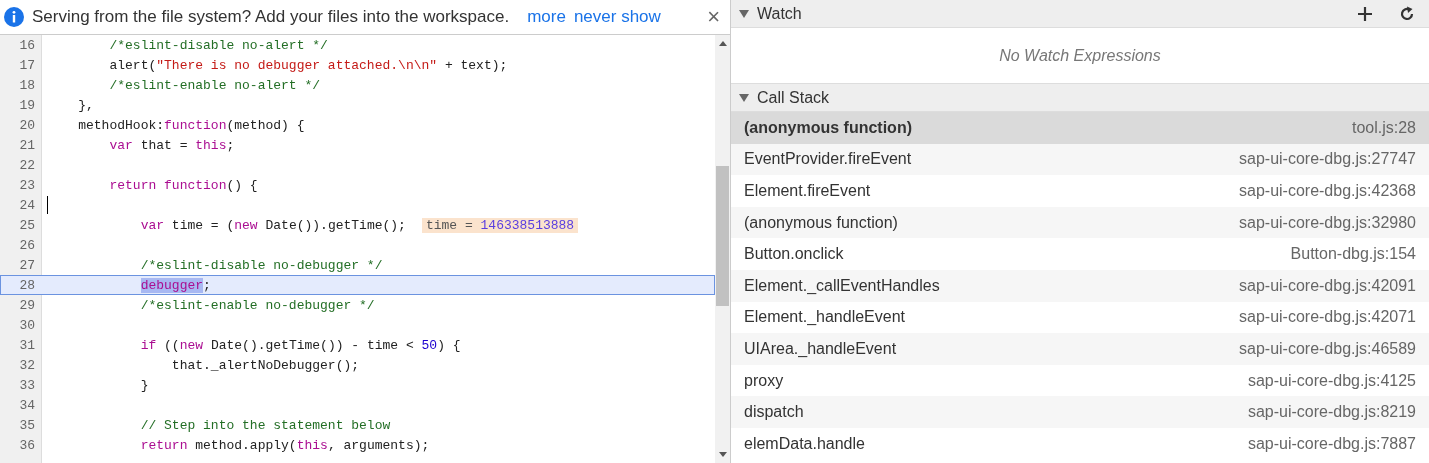 Image resolution: width=1429 pixels, height=463 pixels. Describe the element at coordinates (257, 305) in the screenshot. I see `code-token: /*eslint-enable no-debugger */` at that location.